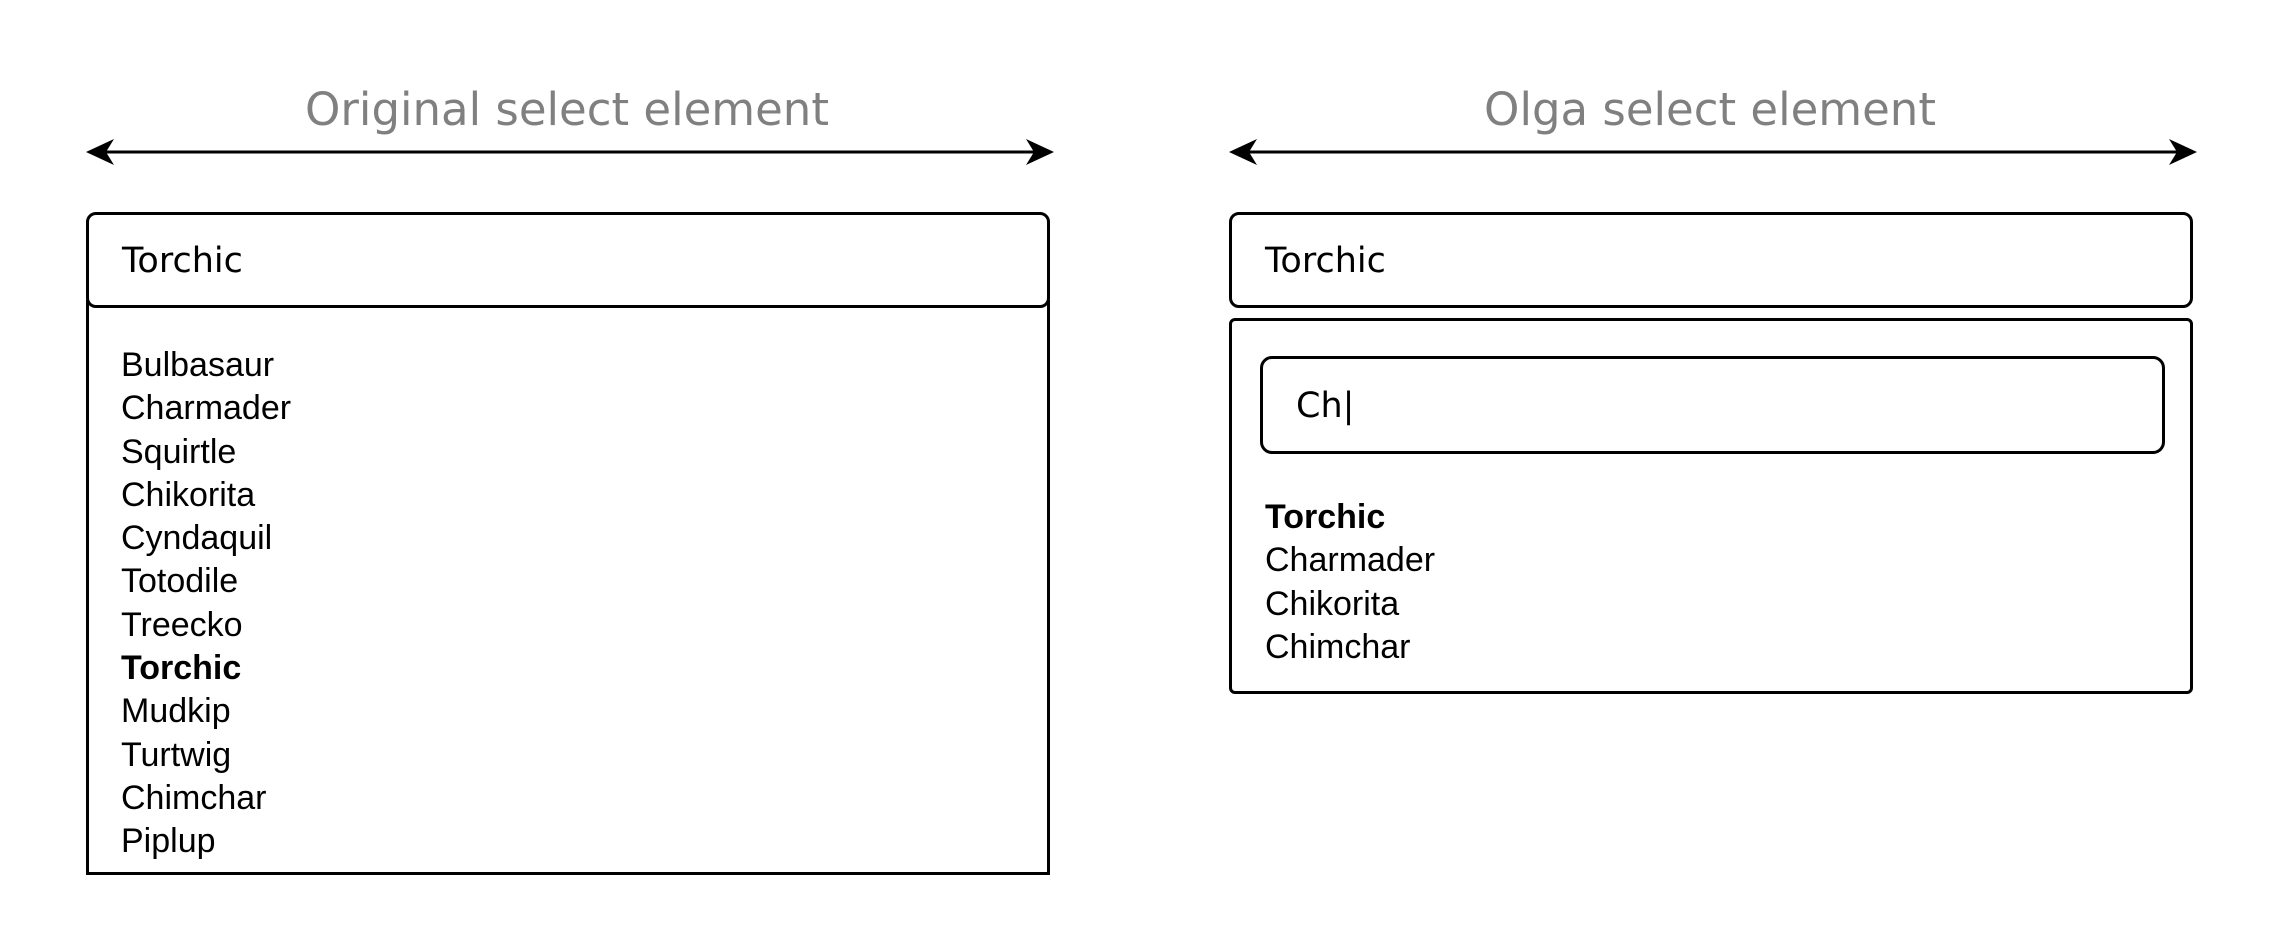 The image size is (2274, 933). What do you see at coordinates (567, 109) in the screenshot?
I see `left-panel-title: Original select element` at bounding box center [567, 109].